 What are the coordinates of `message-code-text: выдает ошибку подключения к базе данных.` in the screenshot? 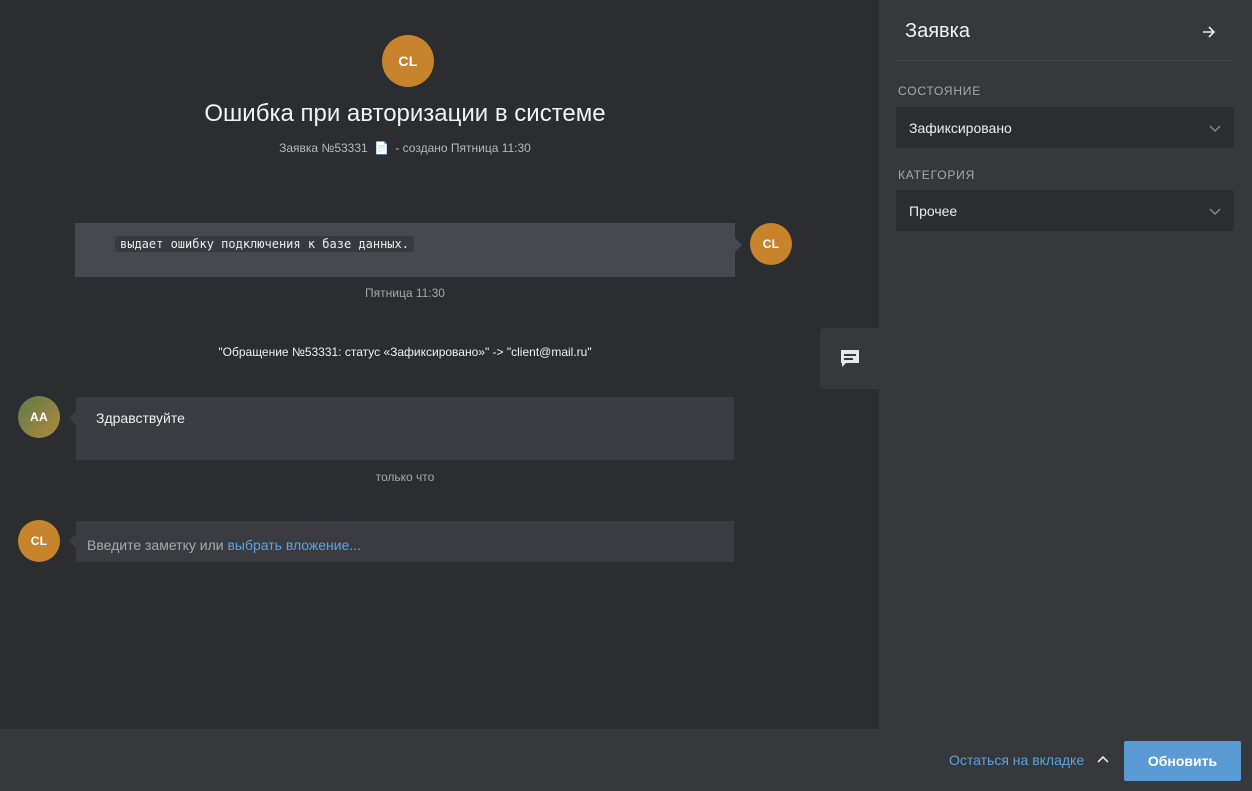 It's located at (264, 244).